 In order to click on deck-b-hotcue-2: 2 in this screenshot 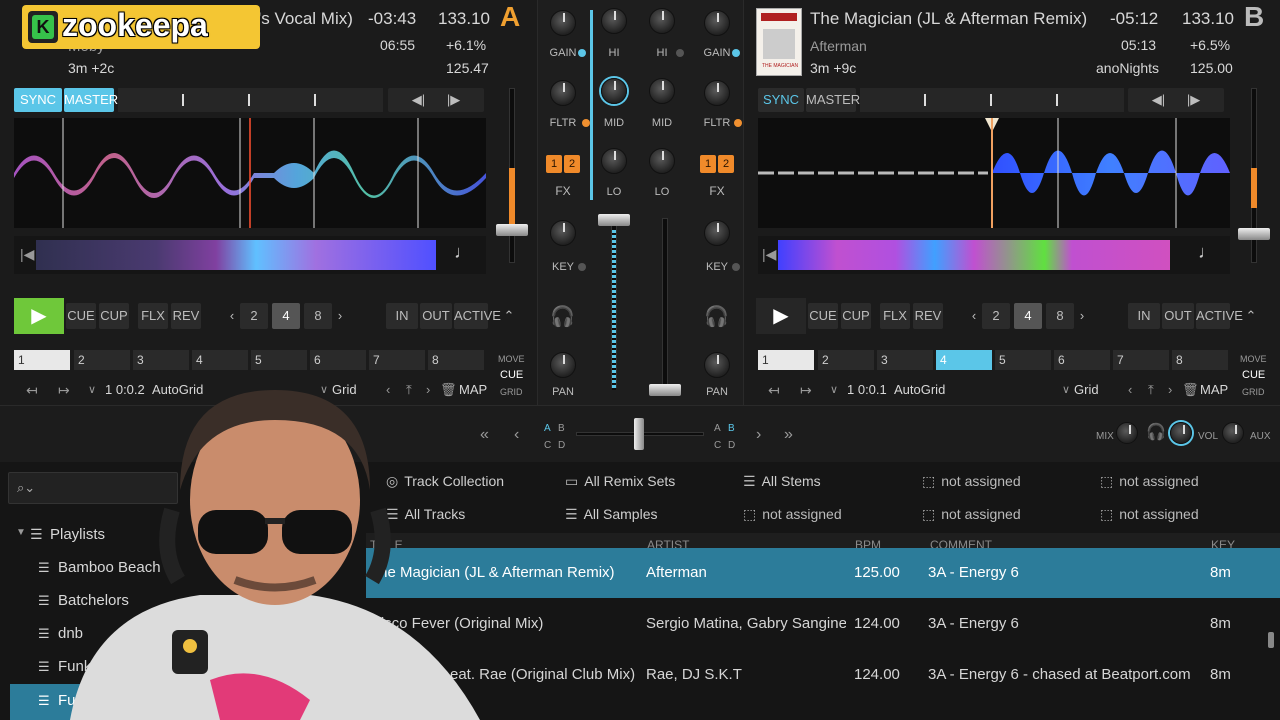, I will do `click(846, 360)`.